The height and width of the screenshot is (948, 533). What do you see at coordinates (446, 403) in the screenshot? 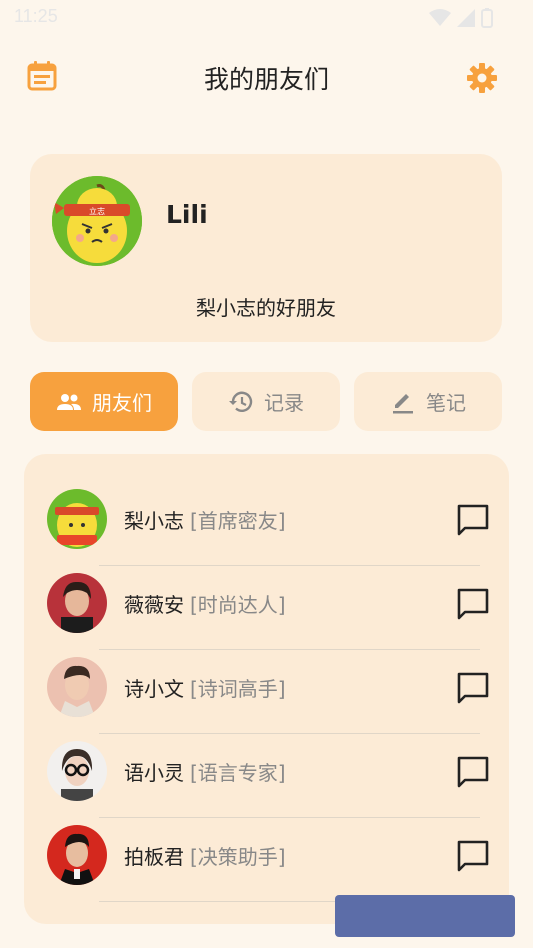
I see `tab-notes-label: 笔记` at bounding box center [446, 403].